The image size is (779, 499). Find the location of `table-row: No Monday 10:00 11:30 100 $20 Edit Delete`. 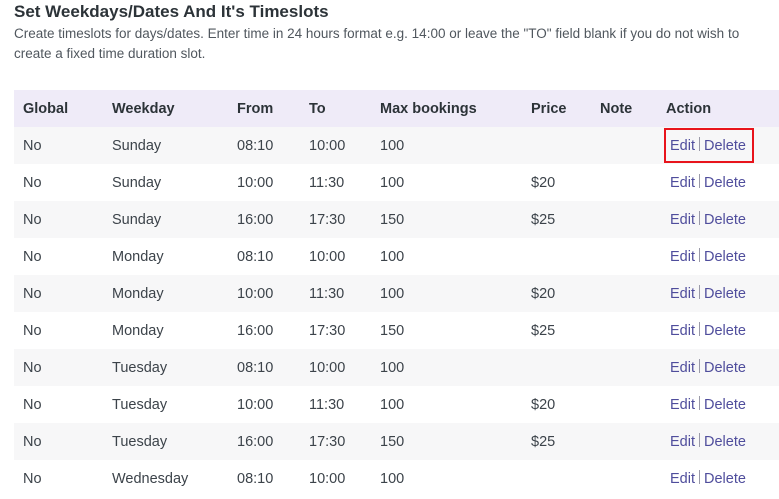

table-row: No Monday 10:00 11:30 100 $20 Edit Delete is located at coordinates (396, 293).